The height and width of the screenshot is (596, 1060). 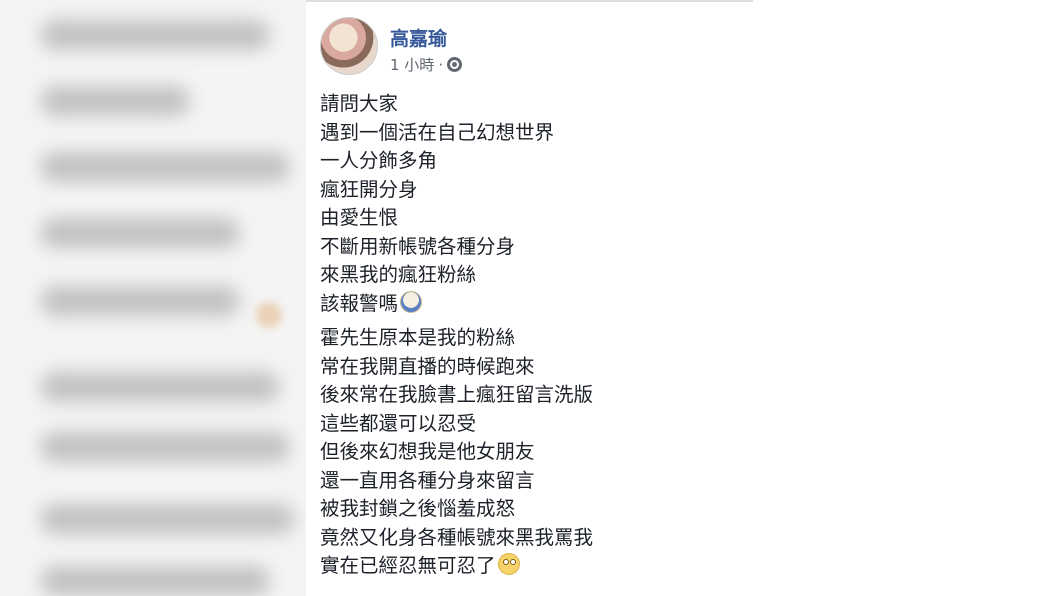 What do you see at coordinates (427, 451) in the screenshot?
I see `post-line: 但後來幻想我是他女朋友` at bounding box center [427, 451].